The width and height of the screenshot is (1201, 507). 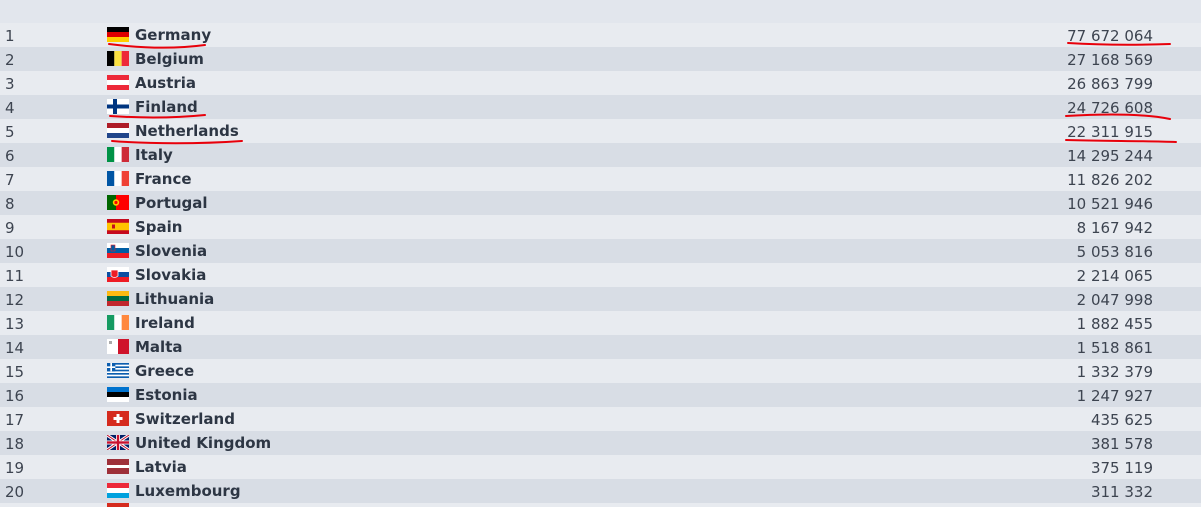 I want to click on country-name: Austria, so click(x=165, y=83).